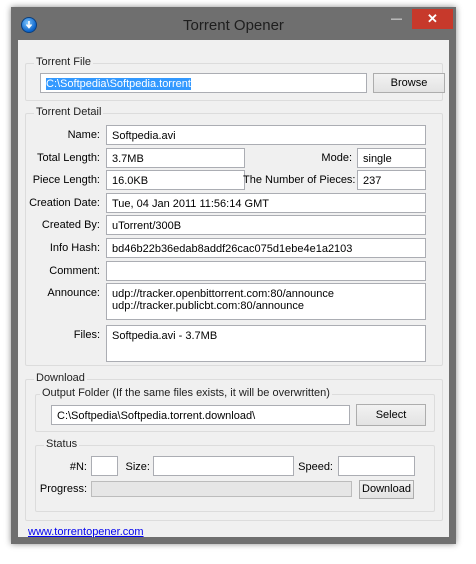 The image size is (476, 564). Describe the element at coordinates (391, 158) in the screenshot. I see `mode-field: single` at that location.